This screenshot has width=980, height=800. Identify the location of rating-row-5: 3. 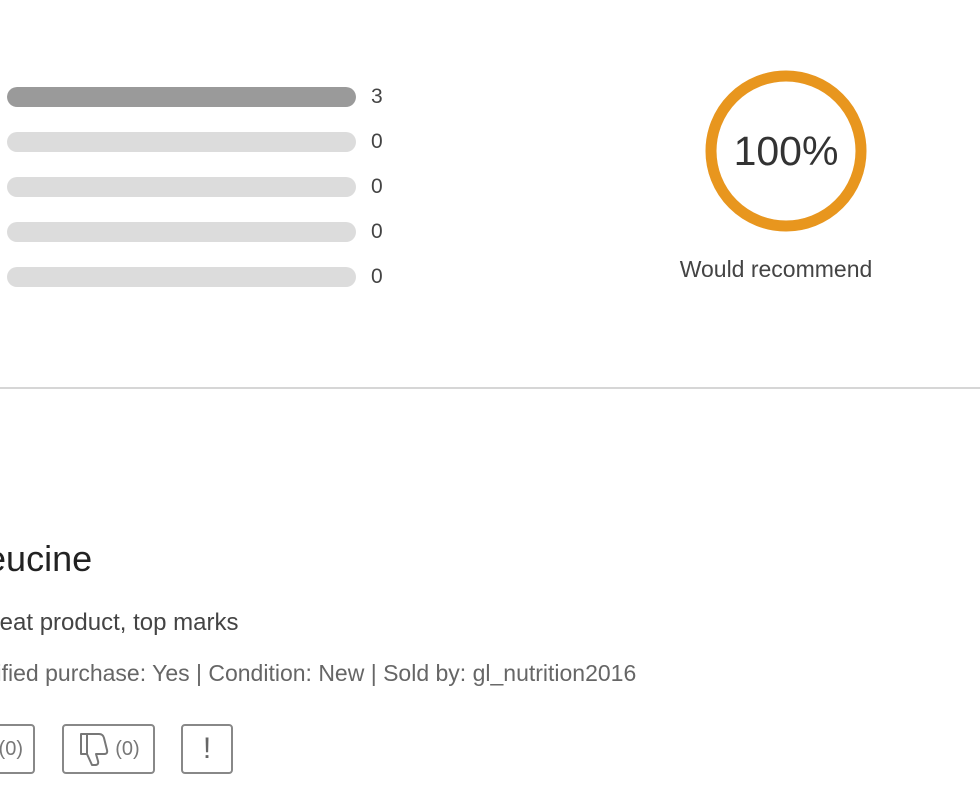
(210, 106).